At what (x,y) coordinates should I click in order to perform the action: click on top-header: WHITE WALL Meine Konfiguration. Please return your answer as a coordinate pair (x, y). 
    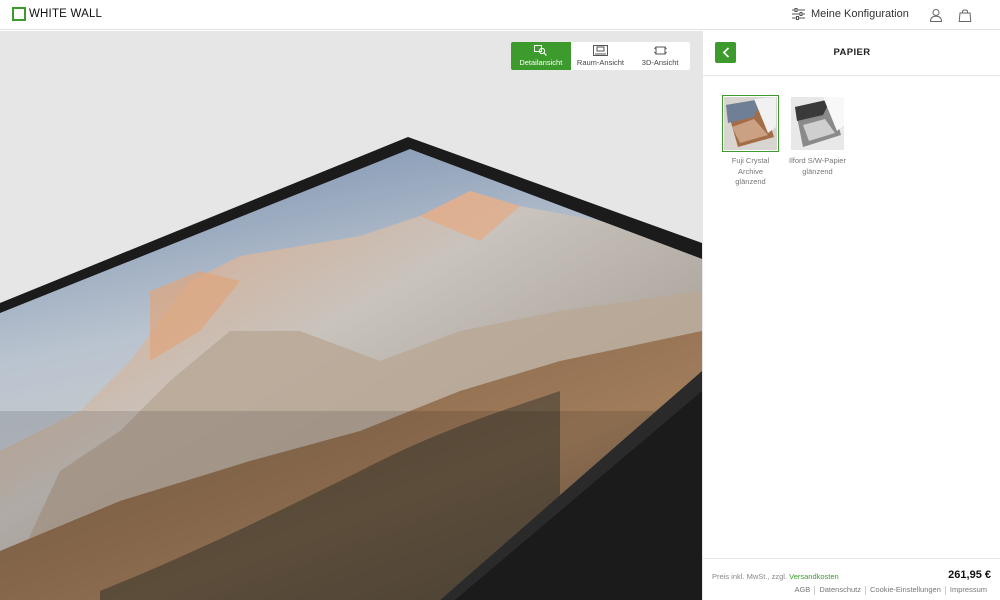
    Looking at the image, I should click on (500, 15).